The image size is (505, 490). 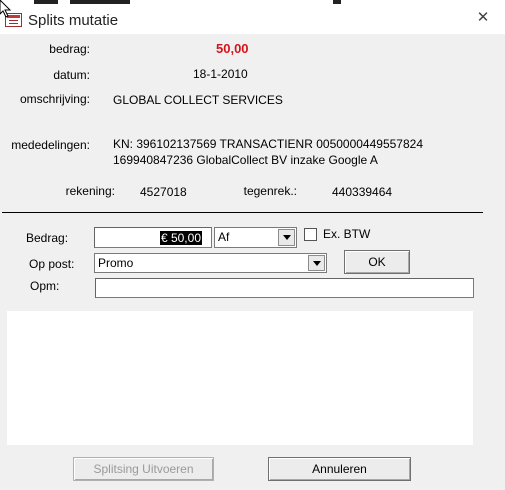 I want to click on rekening-value: 4527018, so click(x=163, y=192).